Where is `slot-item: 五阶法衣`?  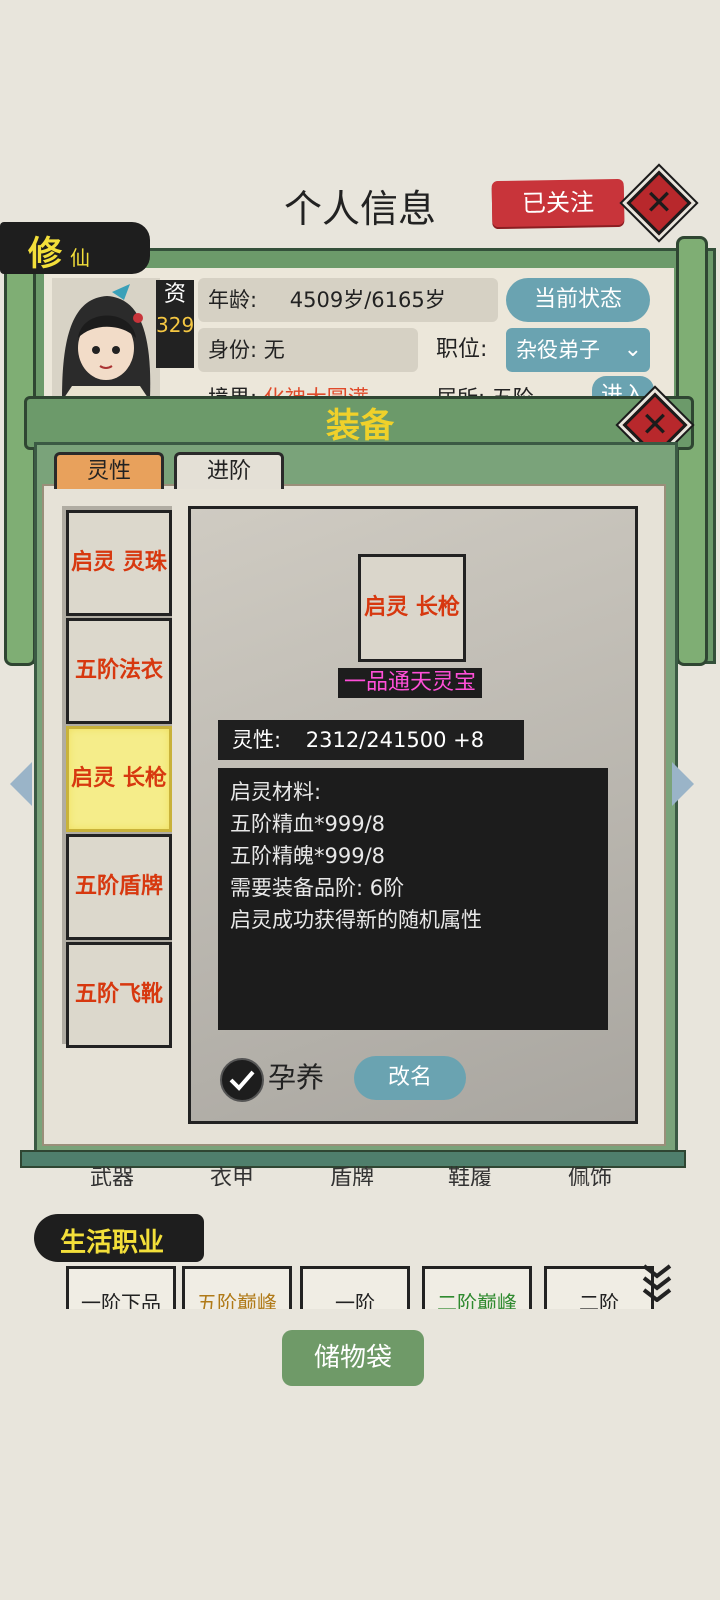
slot-item: 五阶法衣 is located at coordinates (119, 671).